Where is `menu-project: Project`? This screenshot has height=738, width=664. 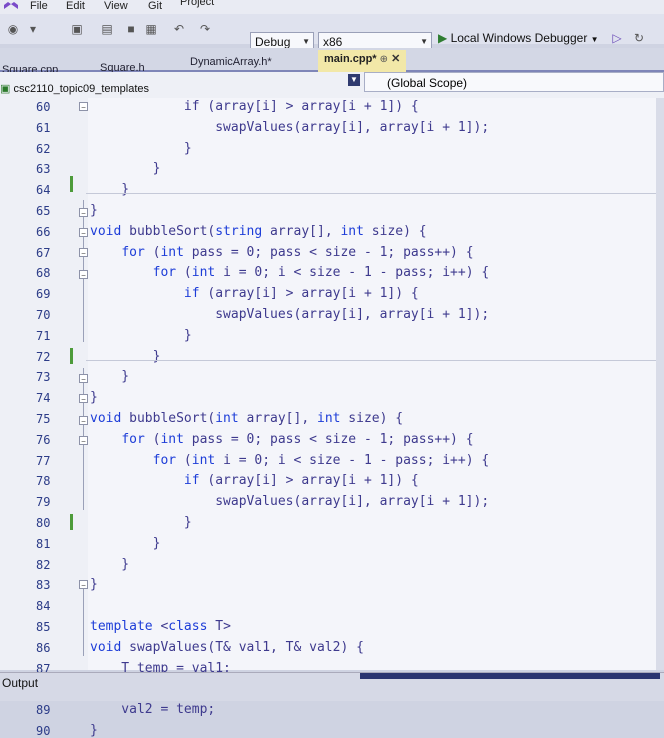 menu-project: Project is located at coordinates (197, 4).